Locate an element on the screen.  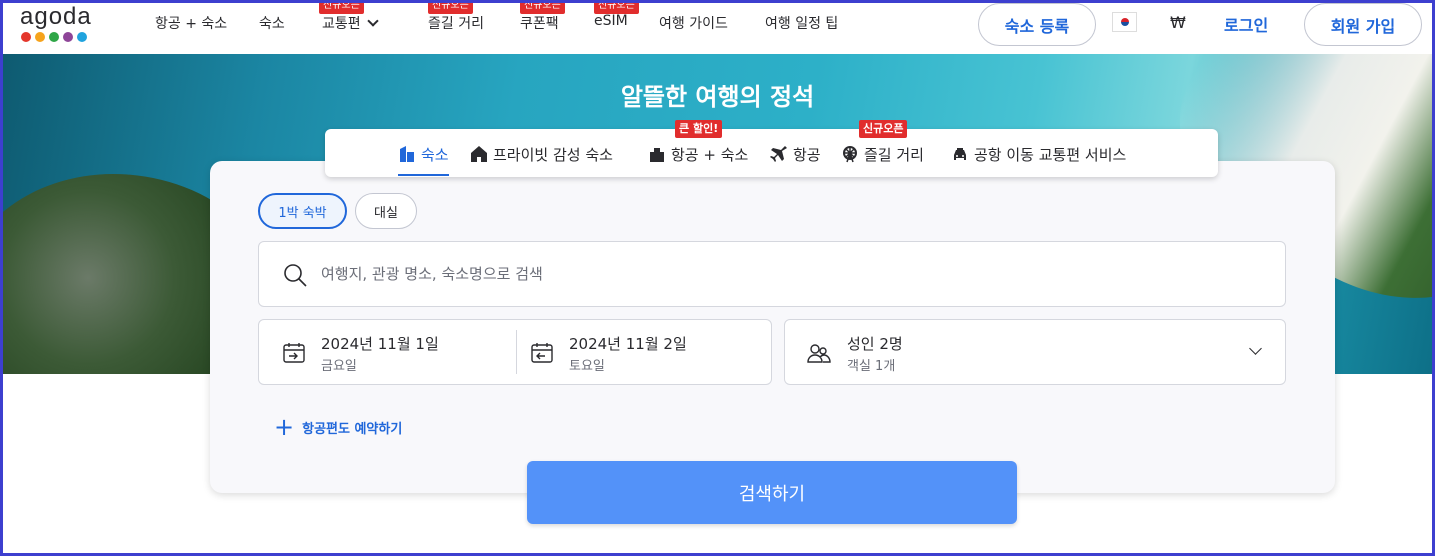
tab-airport-transfer: 공항 이동 교통편 서비스 is located at coordinates (1038, 154).